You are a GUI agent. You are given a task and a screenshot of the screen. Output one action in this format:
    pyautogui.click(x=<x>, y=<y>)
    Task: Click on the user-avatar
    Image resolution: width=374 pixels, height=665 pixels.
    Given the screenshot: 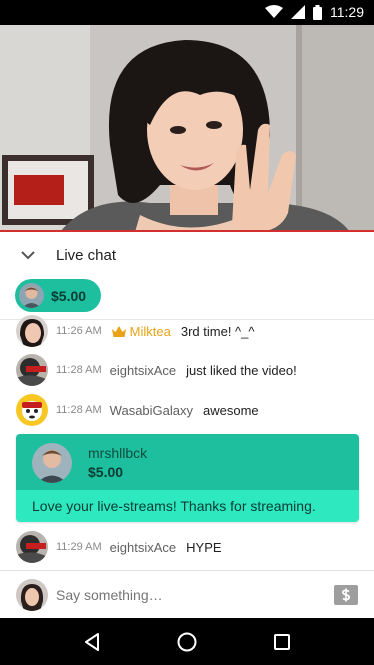 What is the action you would take?
    pyautogui.click(x=32, y=594)
    